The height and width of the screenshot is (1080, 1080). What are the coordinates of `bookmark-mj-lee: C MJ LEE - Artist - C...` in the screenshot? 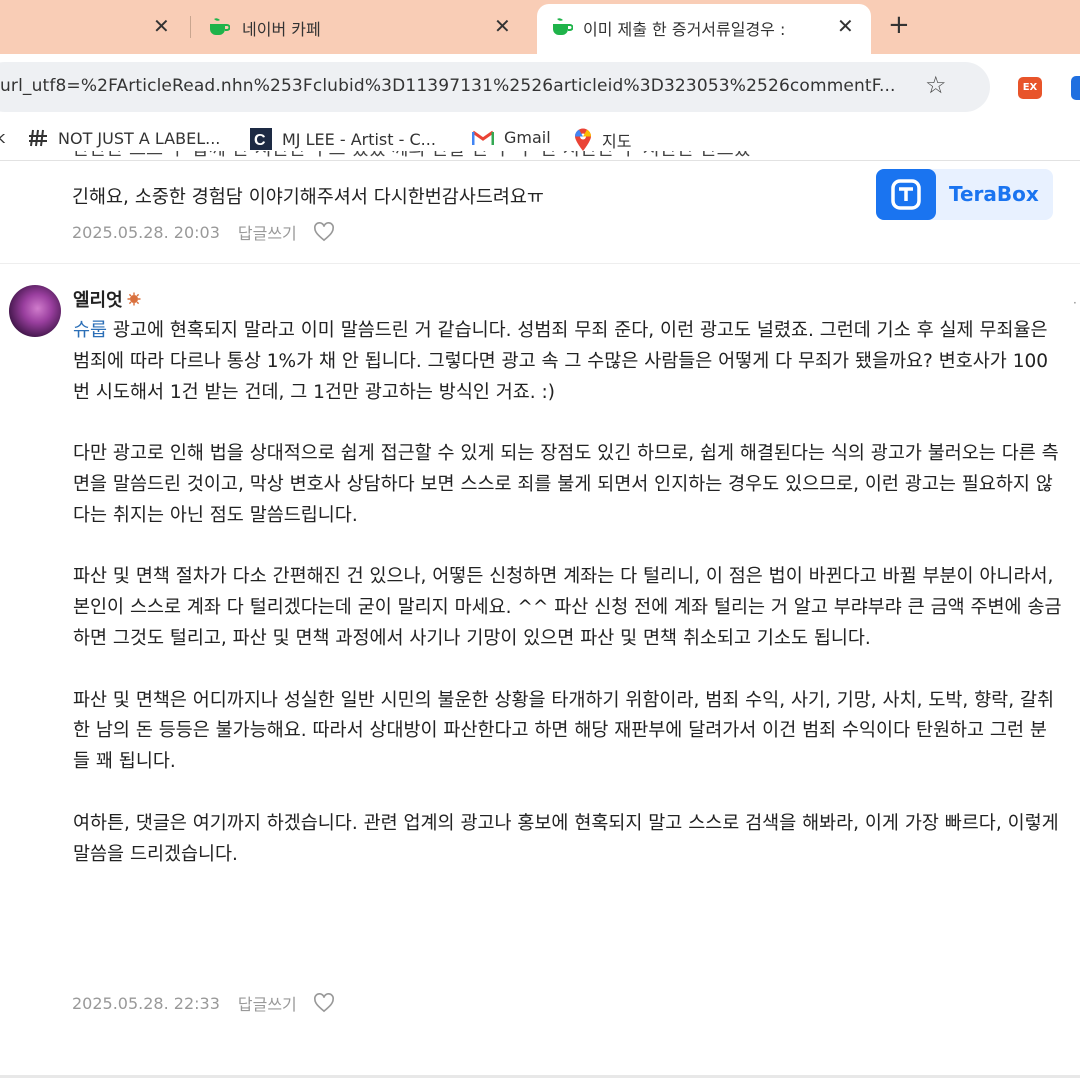 It's located at (343, 139).